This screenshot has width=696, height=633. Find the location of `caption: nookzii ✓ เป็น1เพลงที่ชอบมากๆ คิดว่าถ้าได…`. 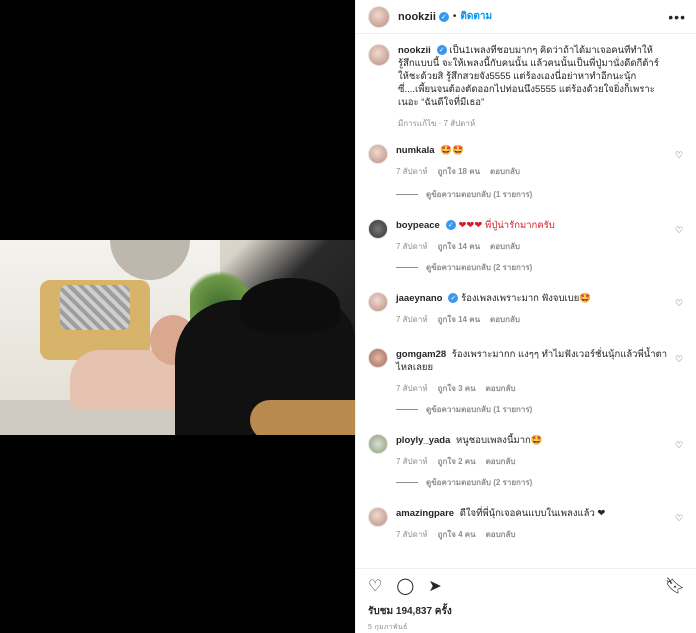

caption: nookzii ✓ เป็น1เพลงที่ชอบมากๆ คิดว่าถ้าได… is located at coordinates (526, 87).